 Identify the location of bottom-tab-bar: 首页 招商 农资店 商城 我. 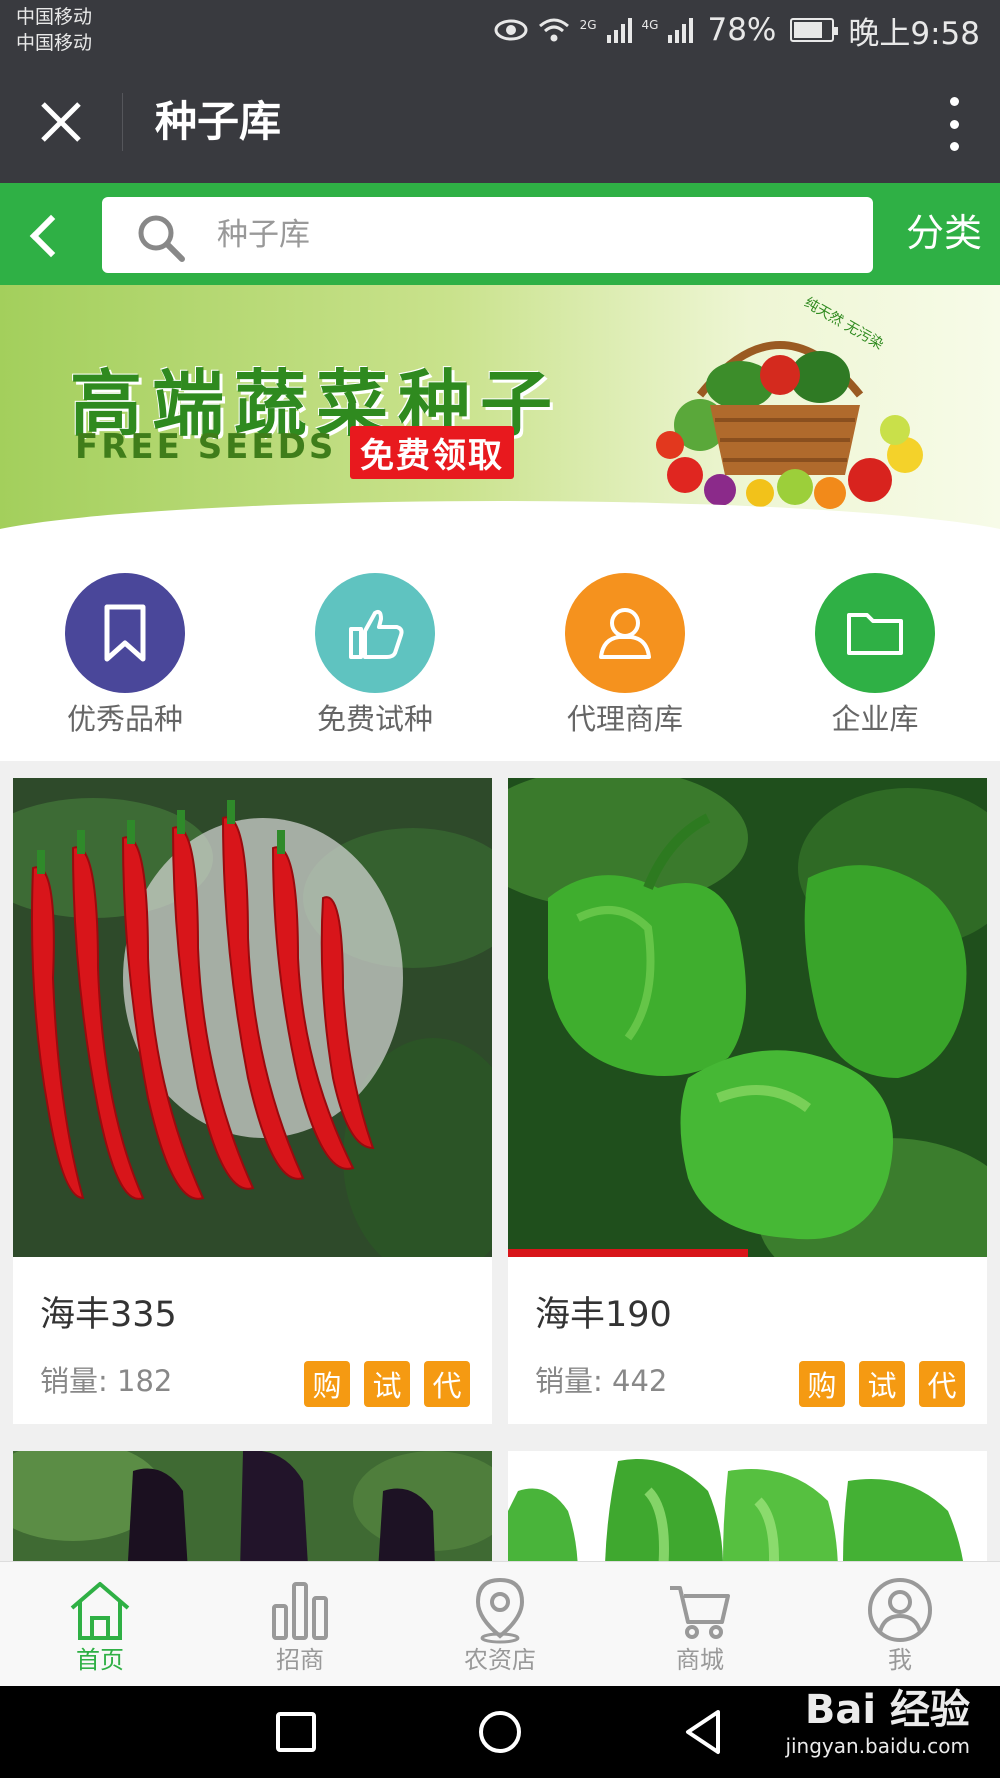
(500, 1623).